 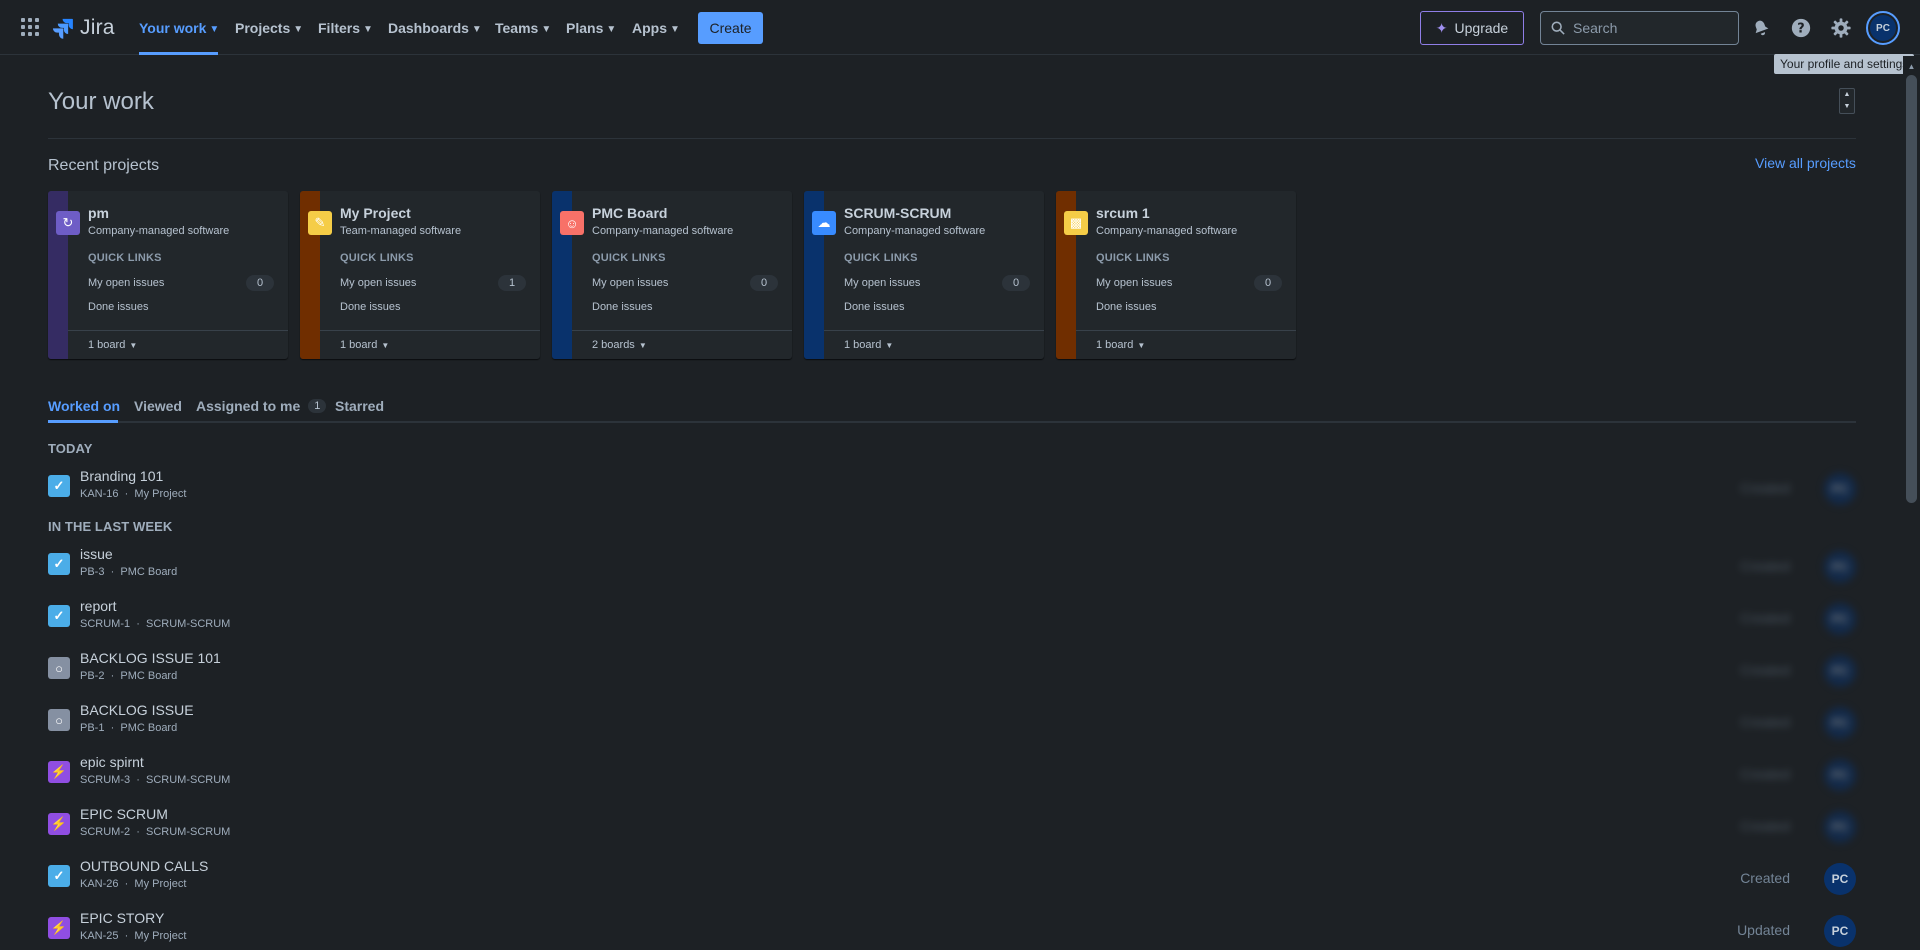 I want to click on open-issues-count-badge: 0, so click(x=764, y=283).